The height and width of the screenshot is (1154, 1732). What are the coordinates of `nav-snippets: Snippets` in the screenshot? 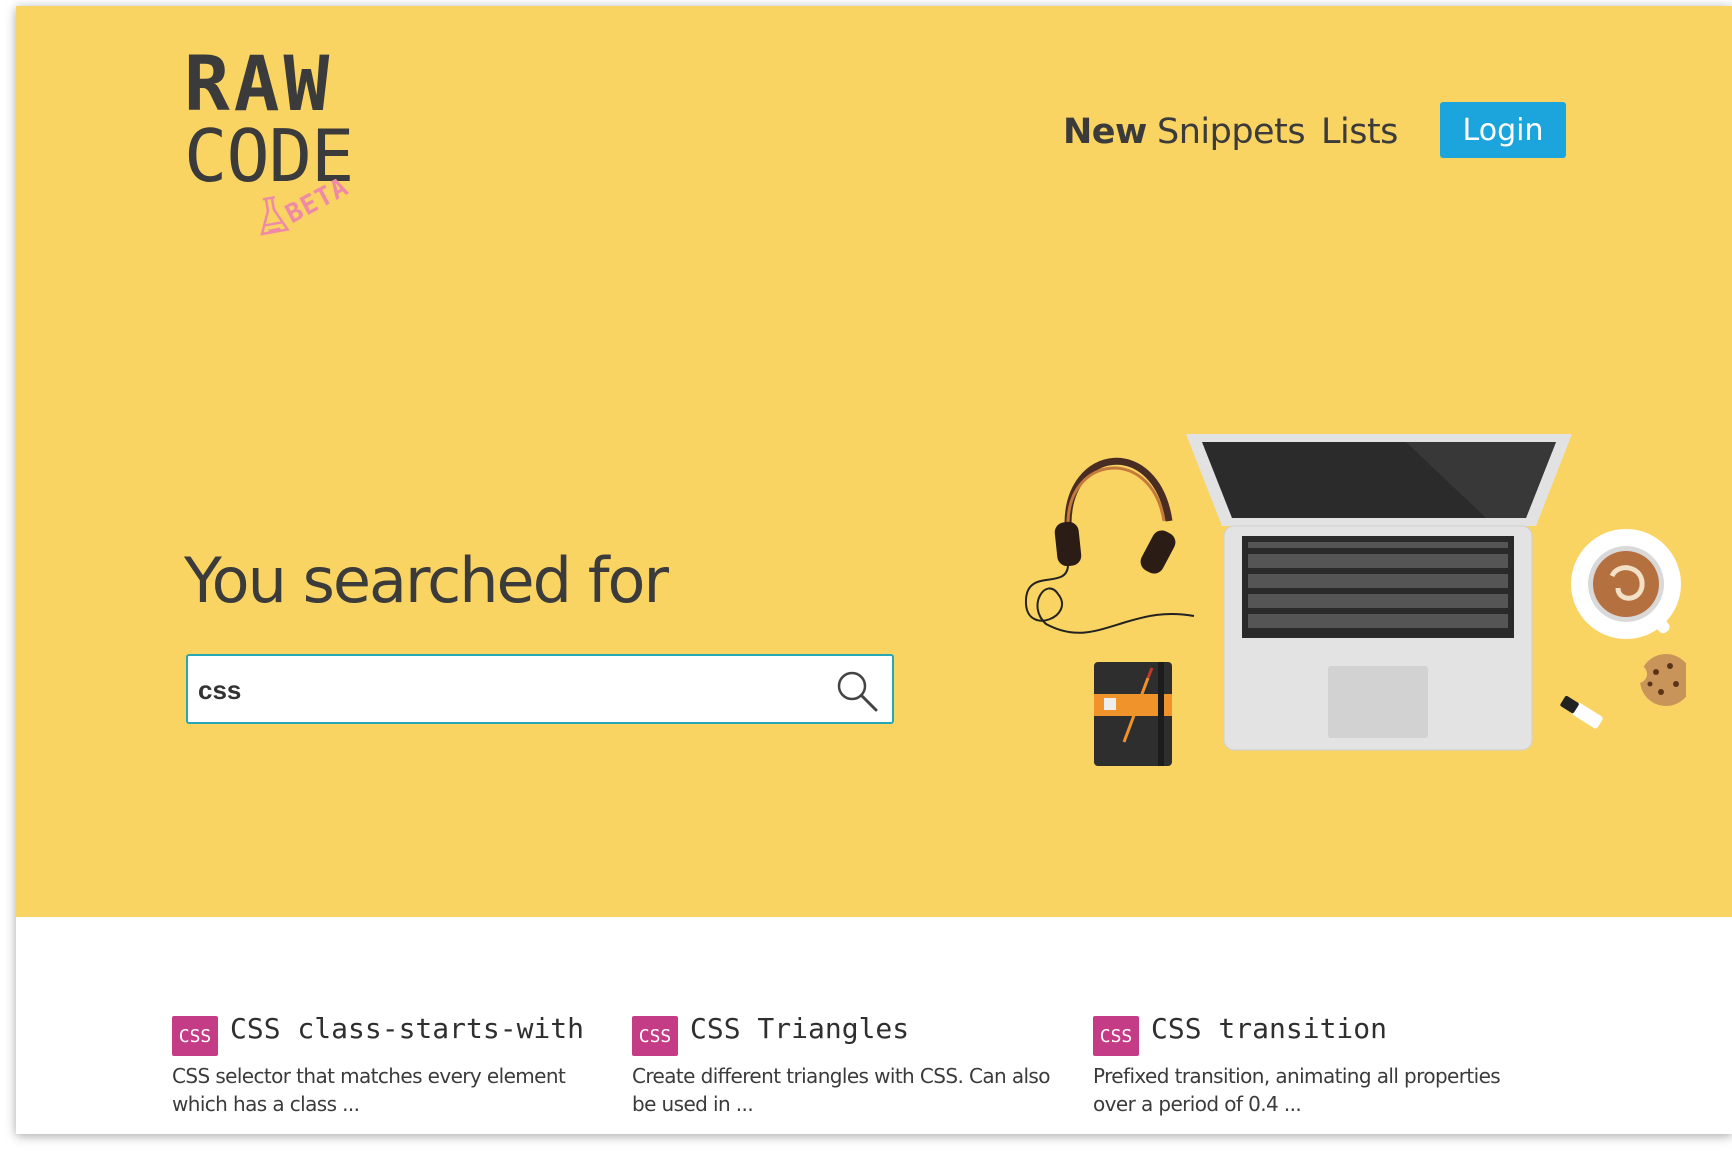 It's located at (1231, 132).